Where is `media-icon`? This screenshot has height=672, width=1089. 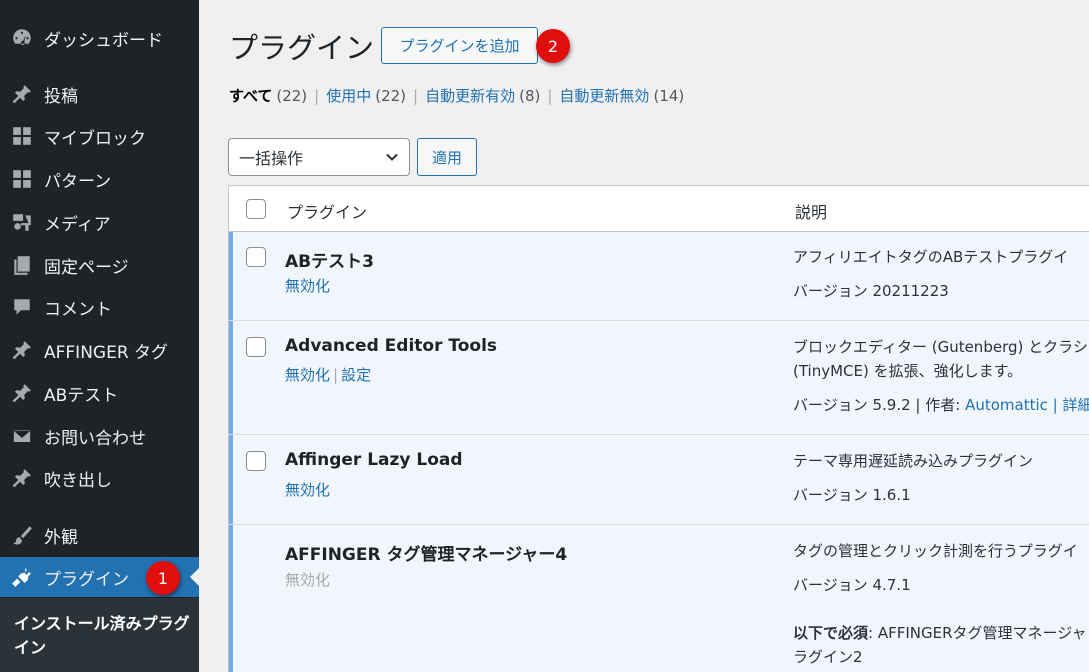 media-icon is located at coordinates (22, 222).